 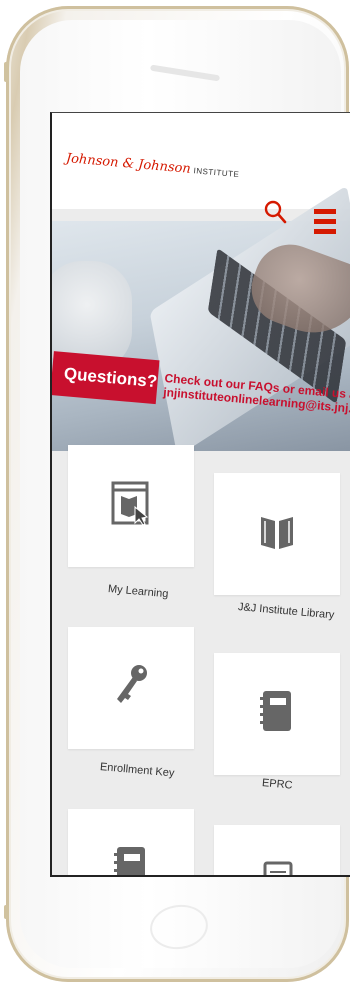 What do you see at coordinates (137, 770) in the screenshot?
I see `tile-label: Enrollment Key` at bounding box center [137, 770].